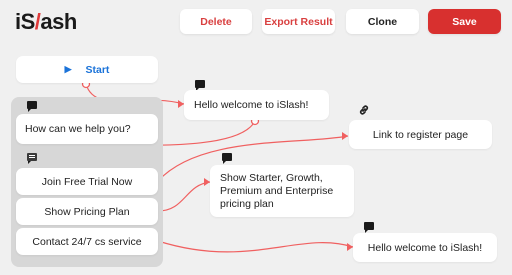 Image resolution: width=512 pixels, height=275 pixels. I want to click on option-label: Show Pricing Plan, so click(87, 211).